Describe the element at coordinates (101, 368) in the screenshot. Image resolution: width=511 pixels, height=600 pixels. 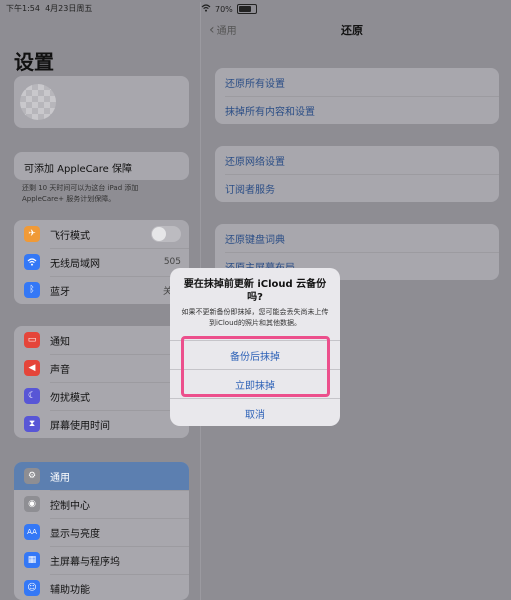
I see `sidebar-item-sound: ◀ 声音` at that location.